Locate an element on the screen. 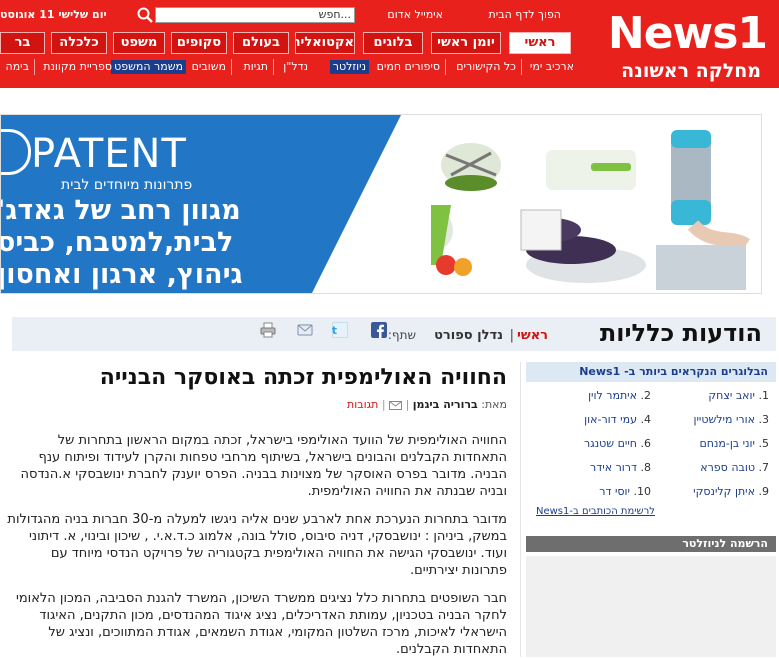 The height and width of the screenshot is (658, 779). sub-link-tags: תגיות is located at coordinates (256, 67).